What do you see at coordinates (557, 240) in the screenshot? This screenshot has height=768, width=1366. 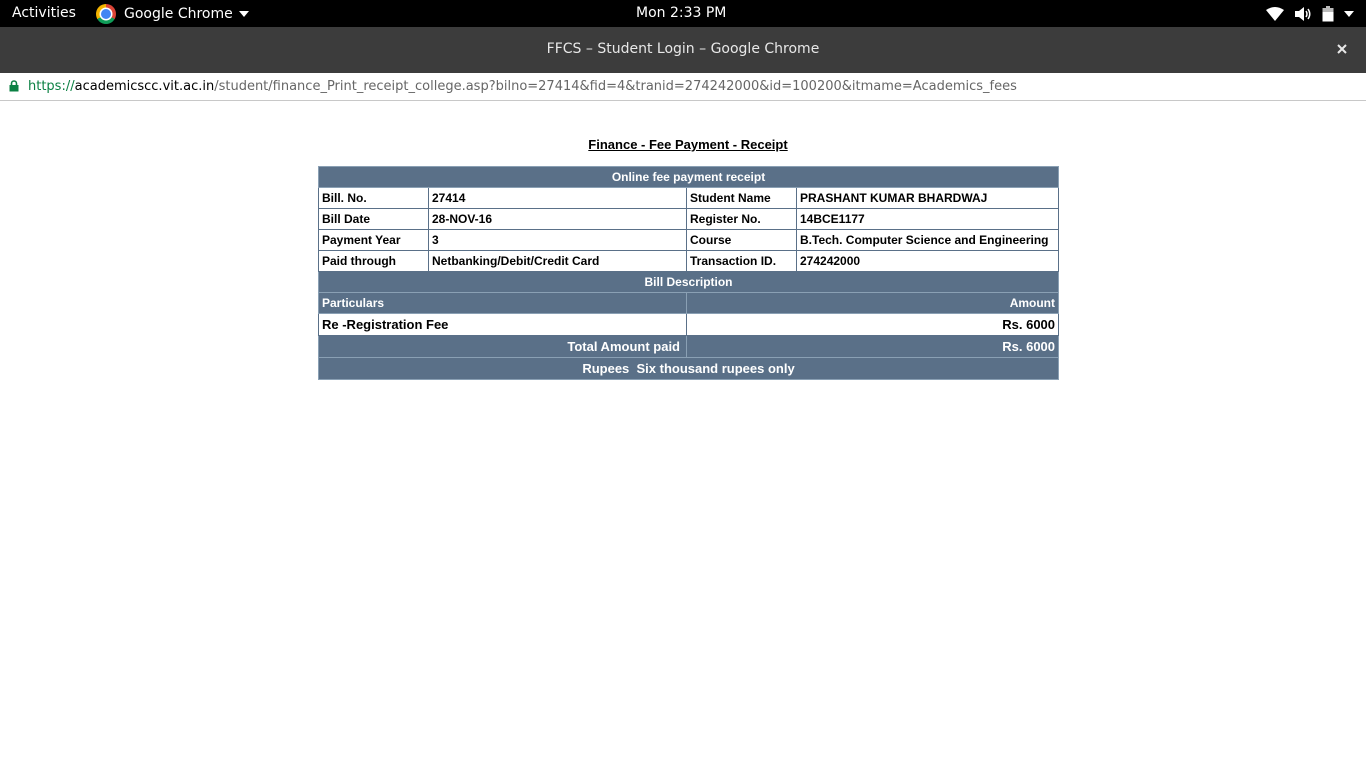 I see `payment-year-value: 3` at bounding box center [557, 240].